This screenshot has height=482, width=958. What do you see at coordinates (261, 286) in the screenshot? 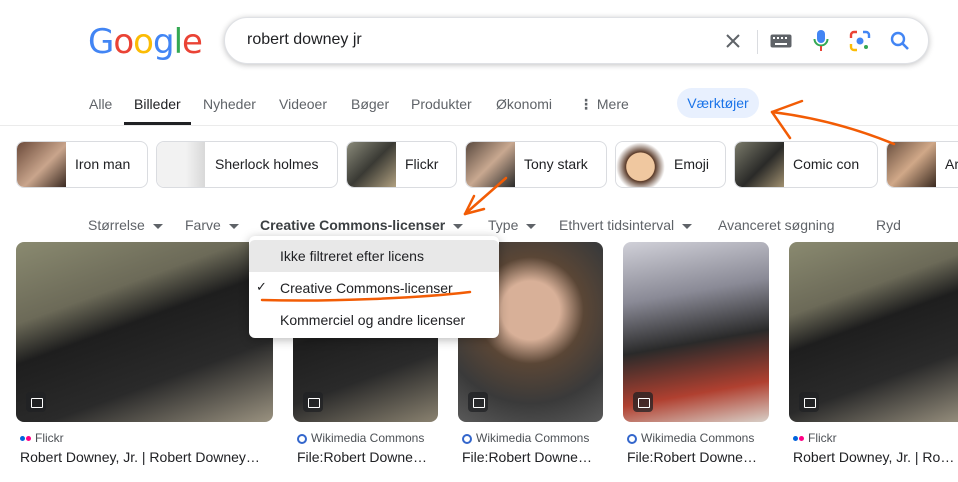
I see `check-icon: ✓` at bounding box center [261, 286].